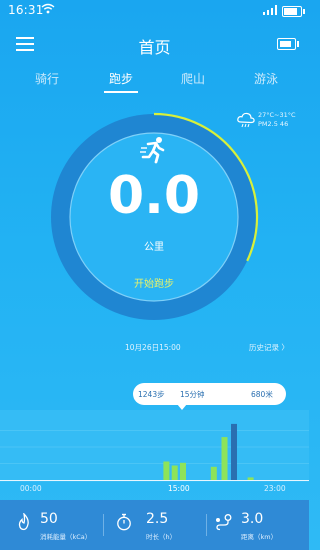 The height and width of the screenshot is (550, 320). I want to click on chart-background, so click(154, 446).